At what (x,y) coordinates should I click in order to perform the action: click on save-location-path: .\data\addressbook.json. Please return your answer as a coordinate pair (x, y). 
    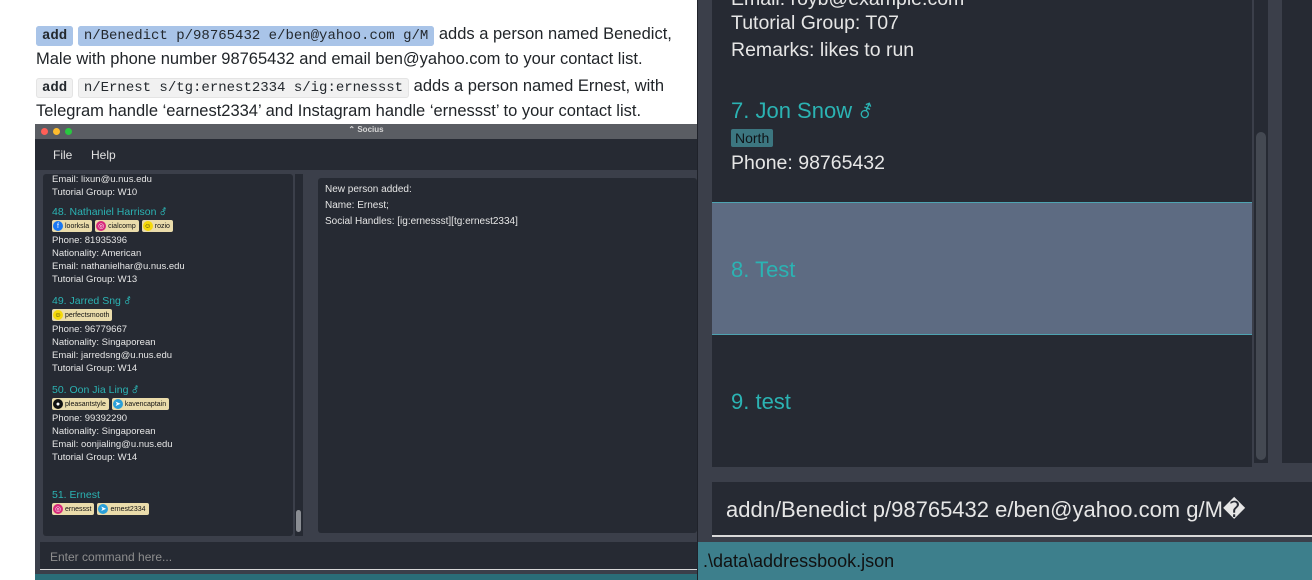
    Looking at the image, I should click on (799, 561).